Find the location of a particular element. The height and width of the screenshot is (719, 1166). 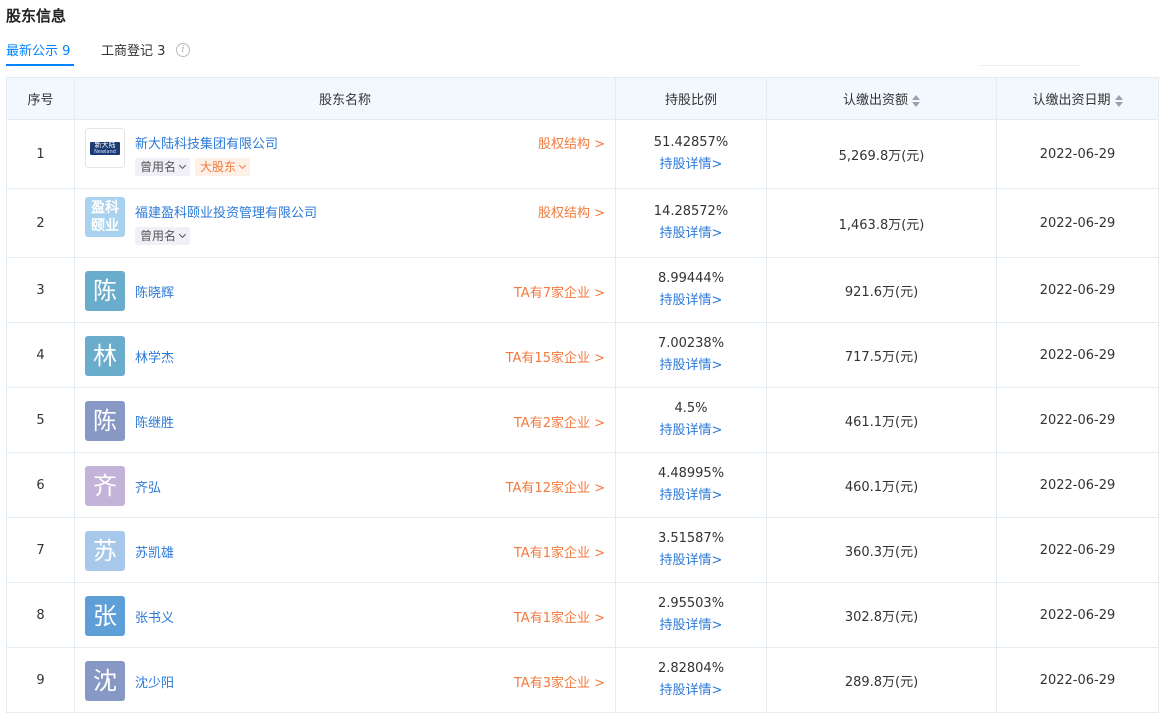

tab-latest-public: 最新公示 9 is located at coordinates (38, 49).